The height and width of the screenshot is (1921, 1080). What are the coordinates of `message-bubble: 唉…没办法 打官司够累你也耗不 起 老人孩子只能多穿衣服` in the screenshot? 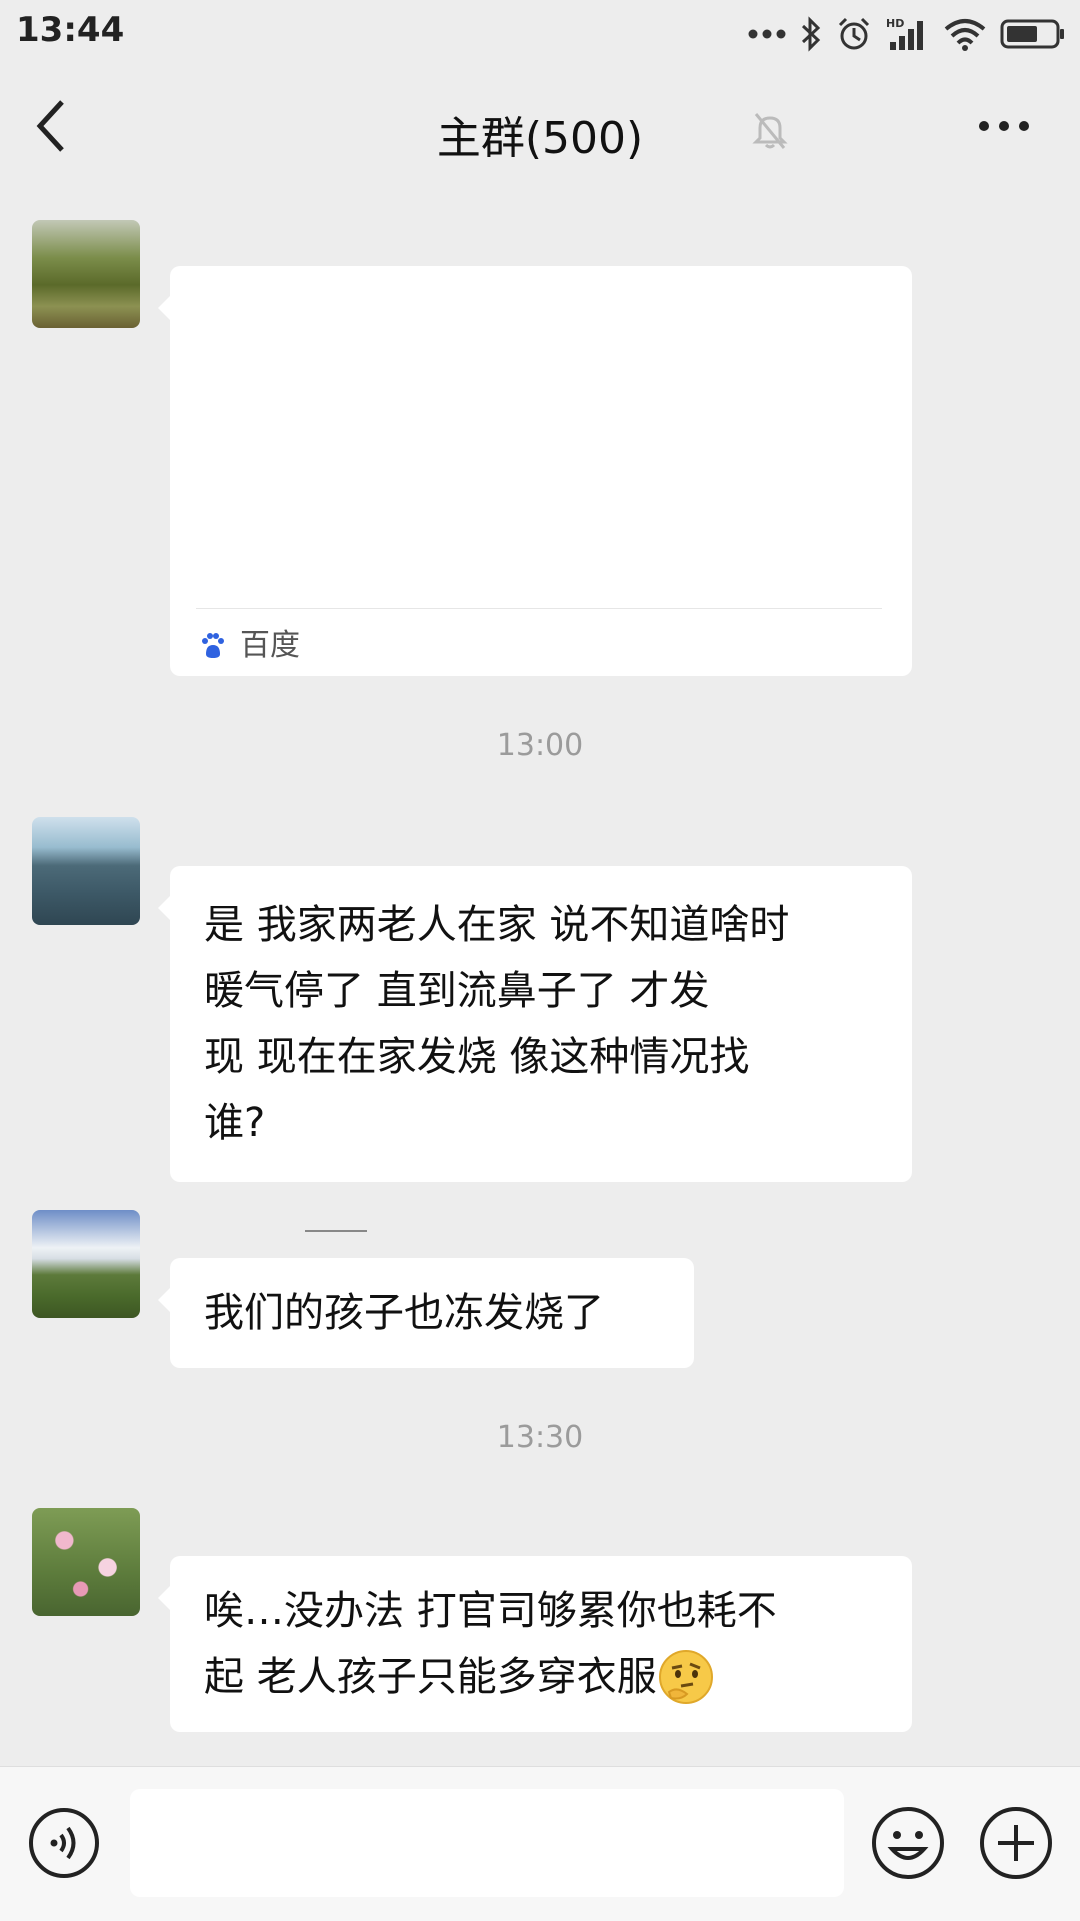 It's located at (535, 1644).